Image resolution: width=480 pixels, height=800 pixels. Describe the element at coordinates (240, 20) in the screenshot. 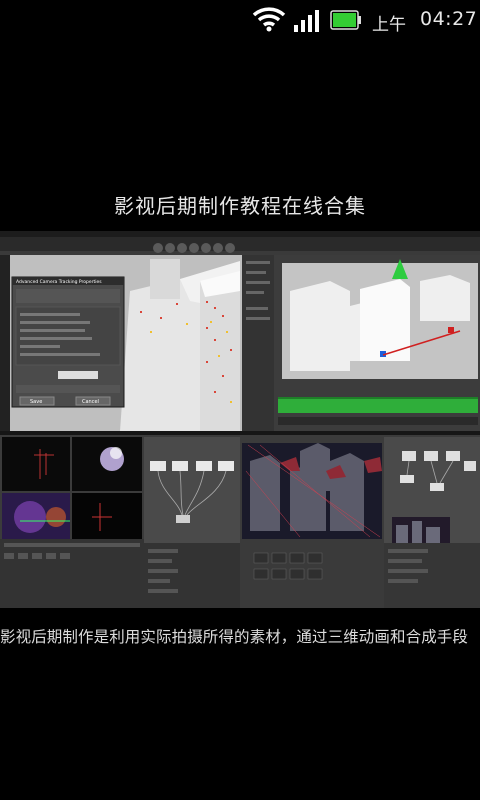

I see `status-bar: 上午 04:27` at that location.